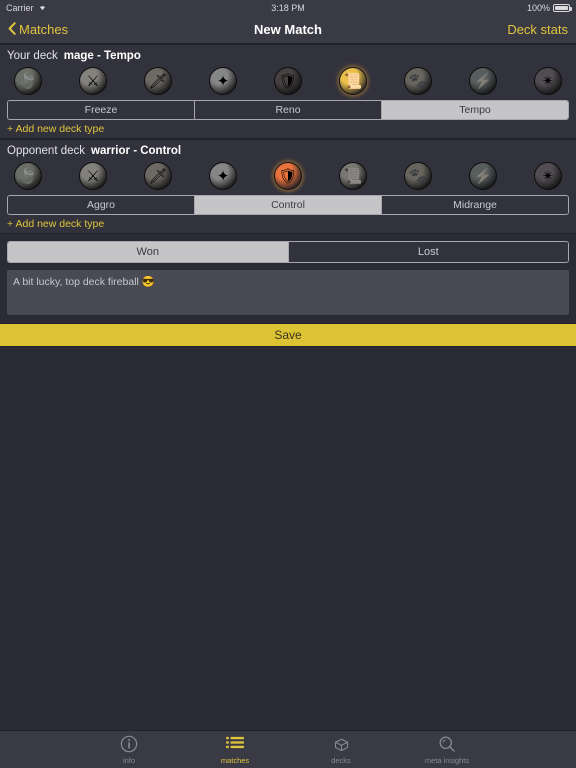 This screenshot has width=576, height=768. Describe the element at coordinates (288, 58) in the screenshot. I see `your-deck-header: Your deck mage - Tempo` at that location.